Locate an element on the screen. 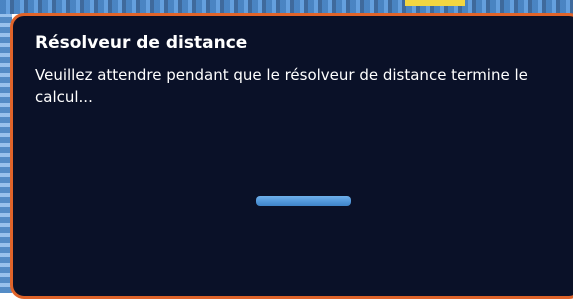 The image size is (573, 299). dialog-title: Résolveur de distance is located at coordinates (141, 43).